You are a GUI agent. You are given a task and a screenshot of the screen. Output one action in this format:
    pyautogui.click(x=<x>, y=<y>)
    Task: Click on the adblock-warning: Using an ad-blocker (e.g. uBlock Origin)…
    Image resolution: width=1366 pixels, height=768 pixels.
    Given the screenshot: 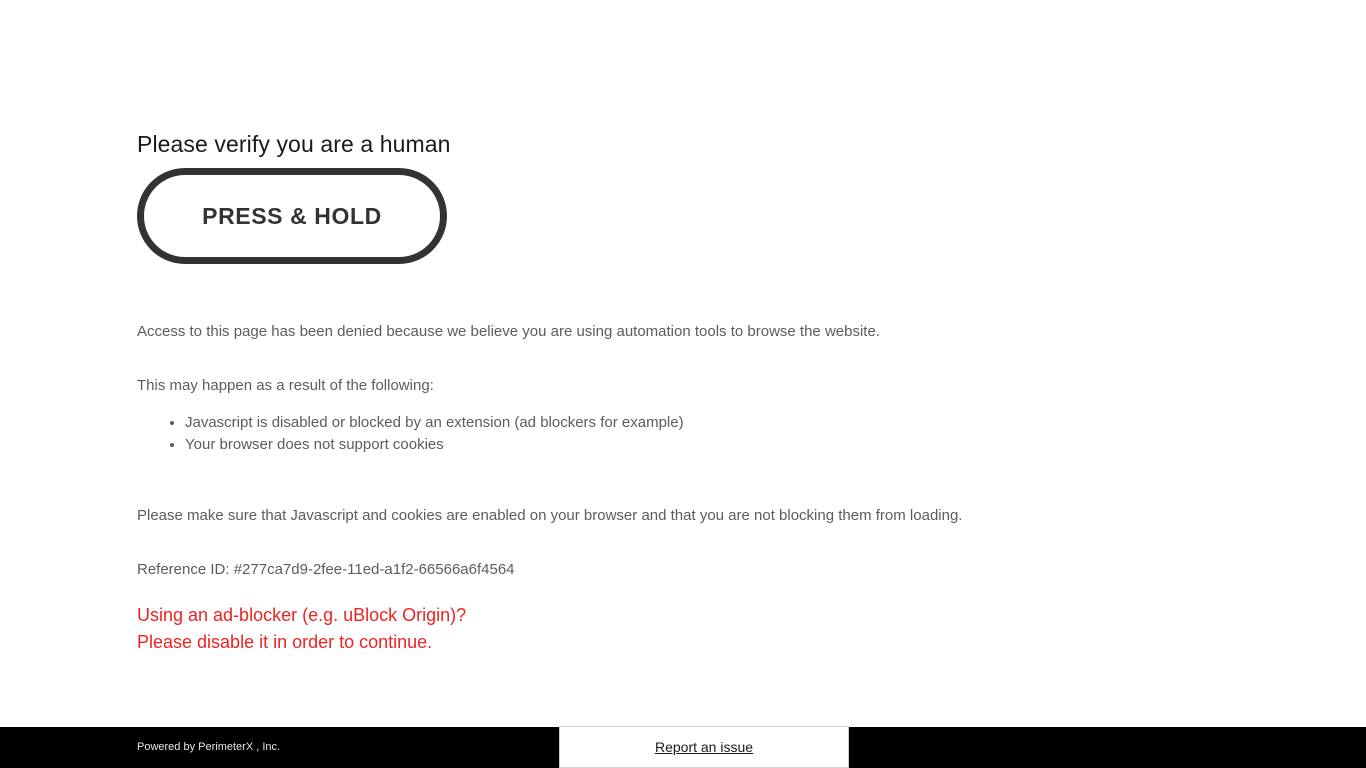 What is the action you would take?
    pyautogui.click(x=301, y=629)
    